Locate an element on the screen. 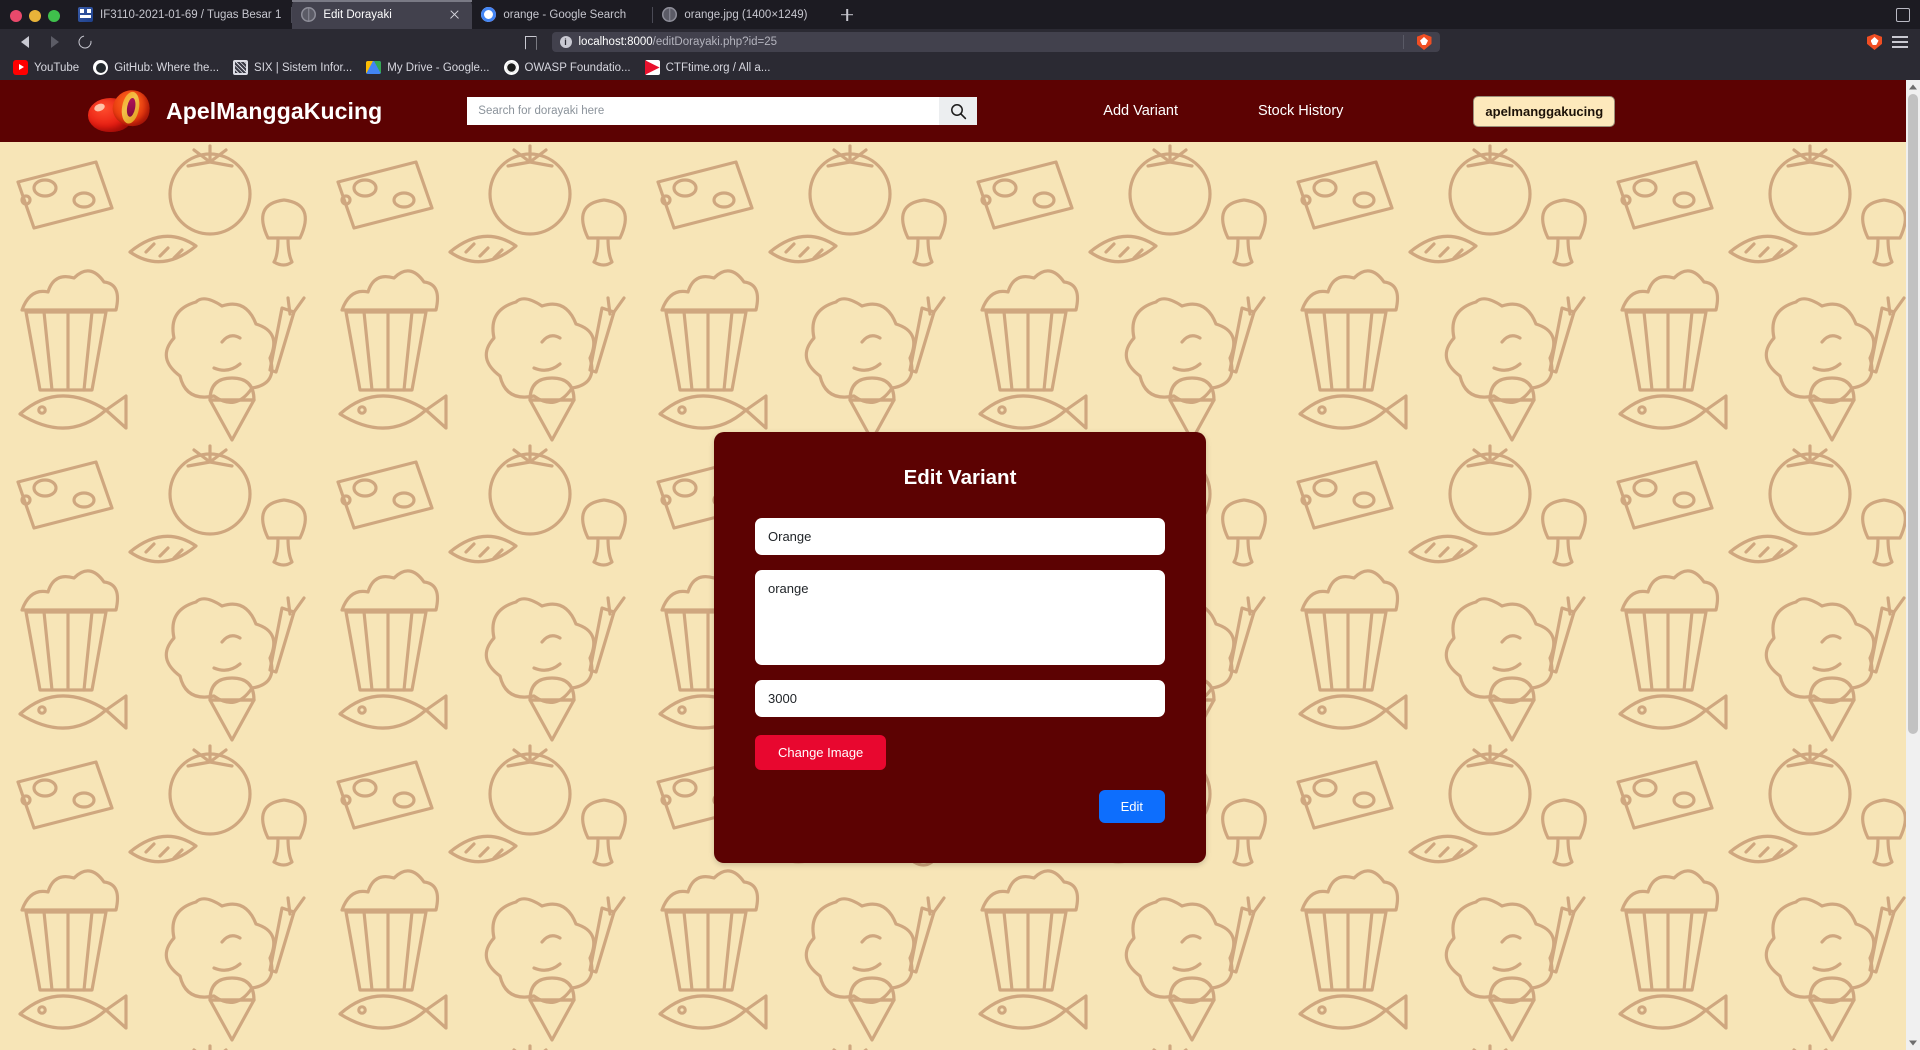  bookmark-label: YouTube is located at coordinates (57, 67).